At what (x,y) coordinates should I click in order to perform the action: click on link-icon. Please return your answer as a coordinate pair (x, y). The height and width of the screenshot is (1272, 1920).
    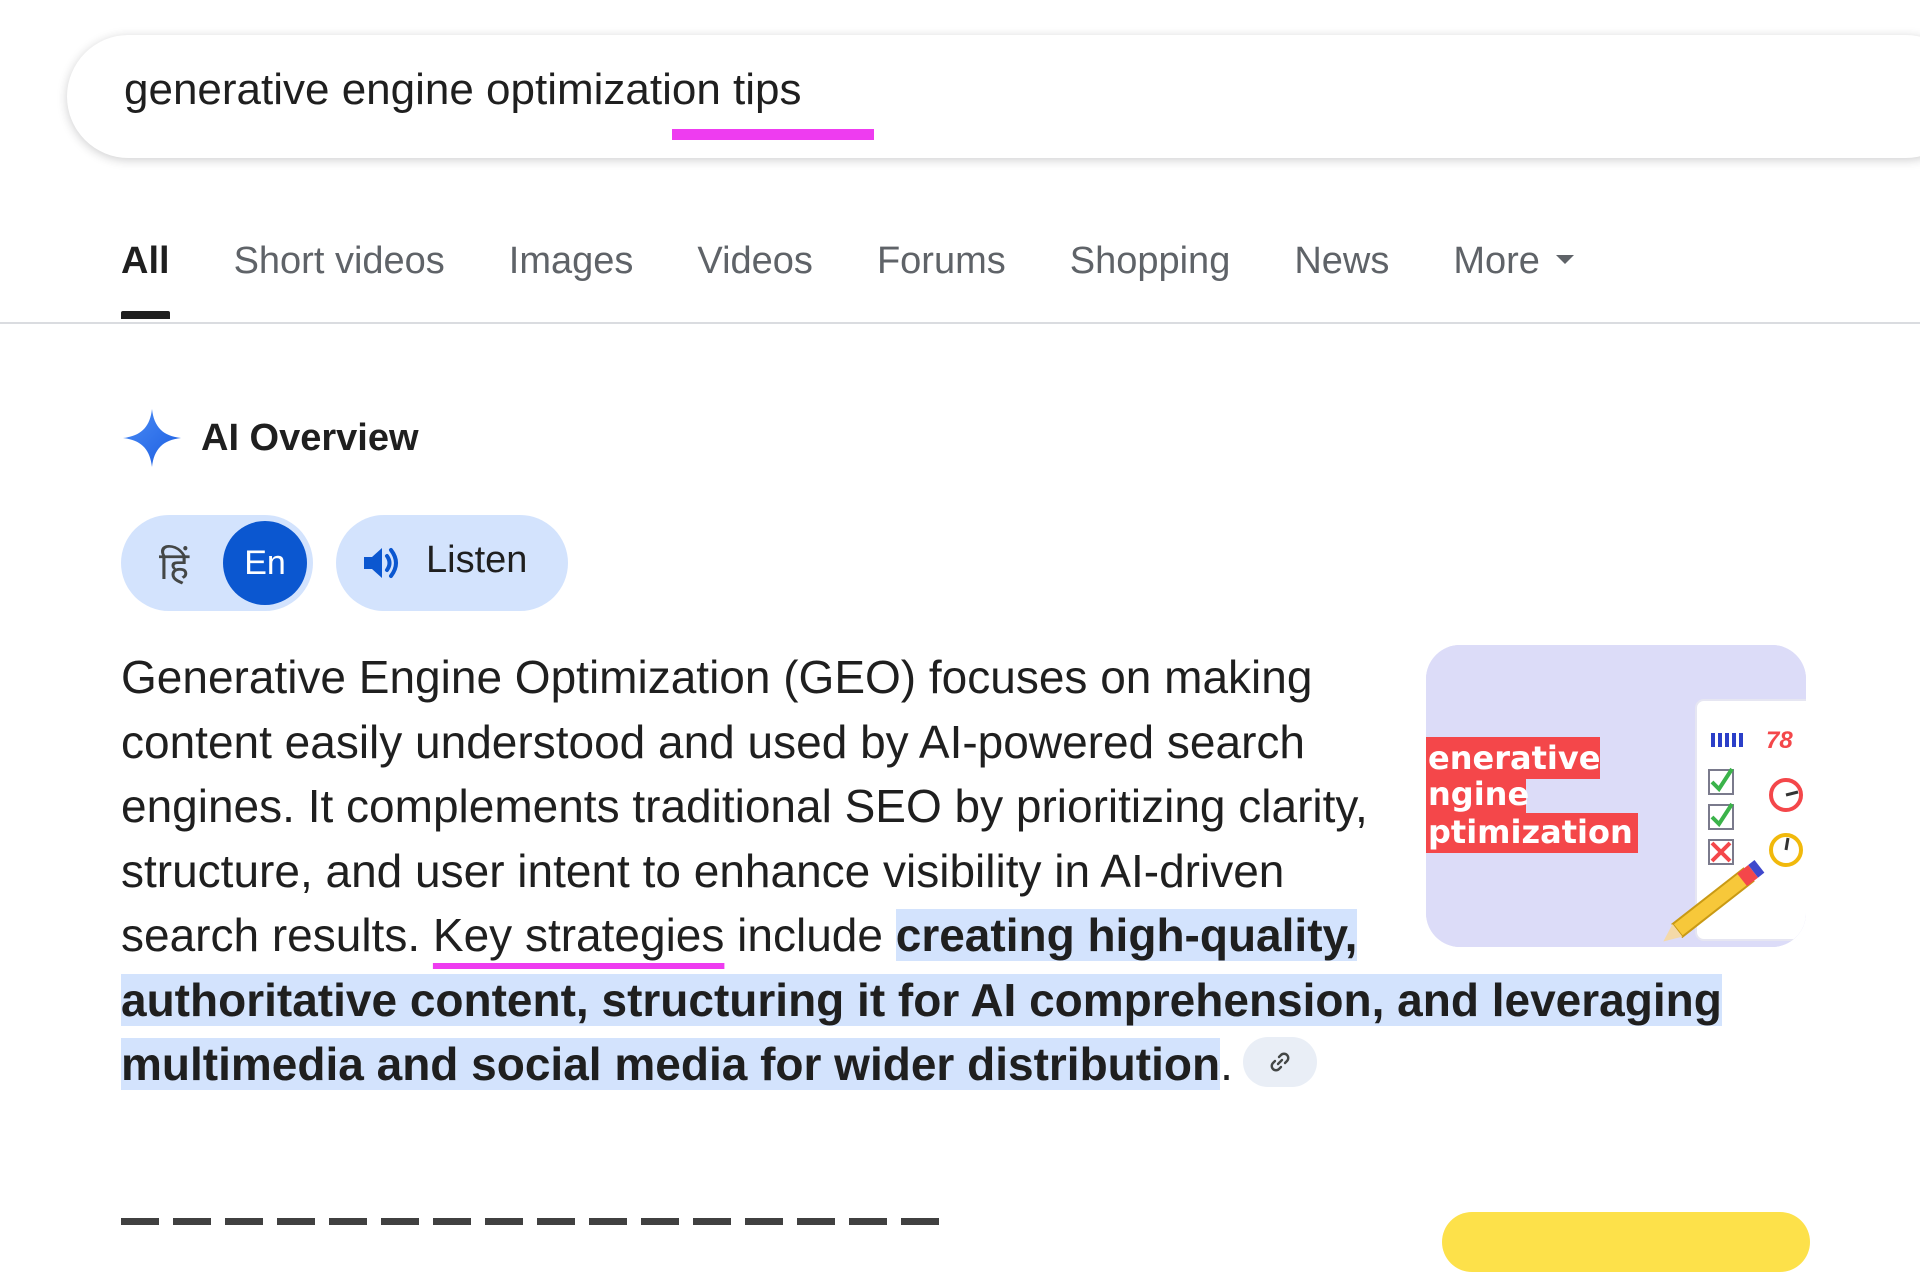
    Looking at the image, I should click on (1280, 1062).